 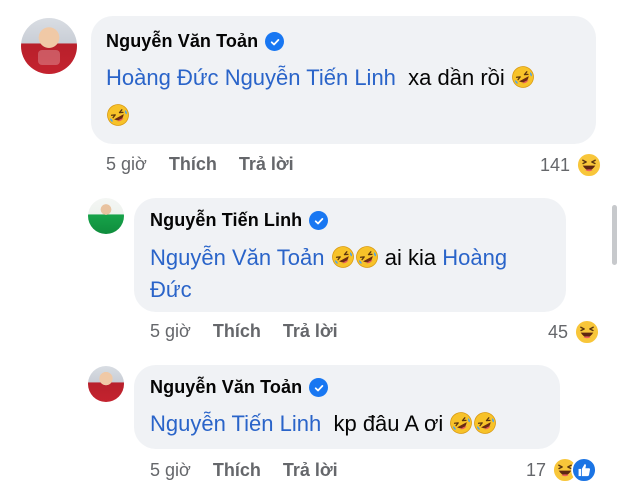 What do you see at coordinates (614, 235) in the screenshot?
I see `scrollbar` at bounding box center [614, 235].